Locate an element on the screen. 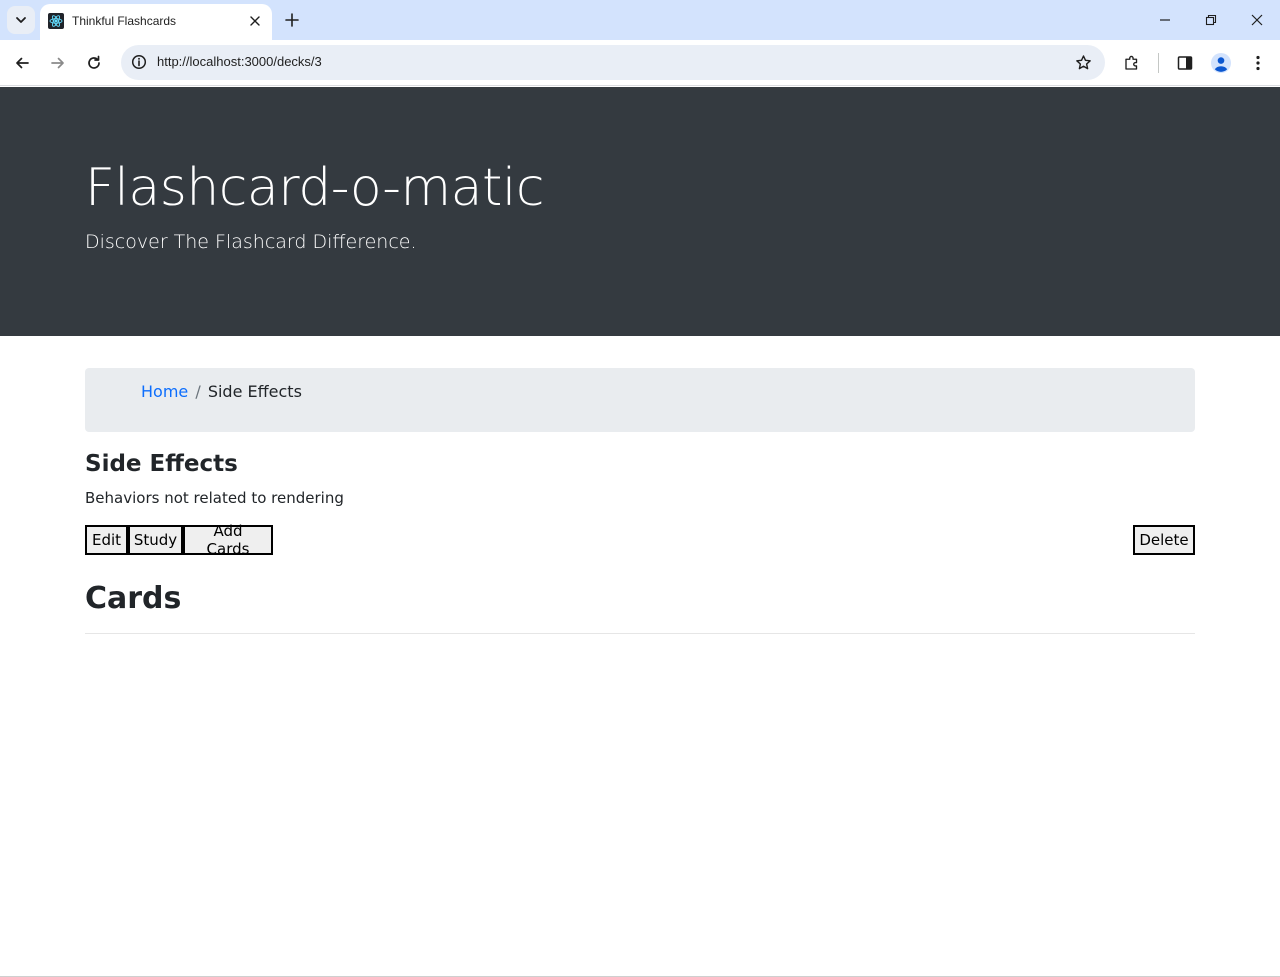 The height and width of the screenshot is (977, 1280). cards-divider is located at coordinates (640, 633).